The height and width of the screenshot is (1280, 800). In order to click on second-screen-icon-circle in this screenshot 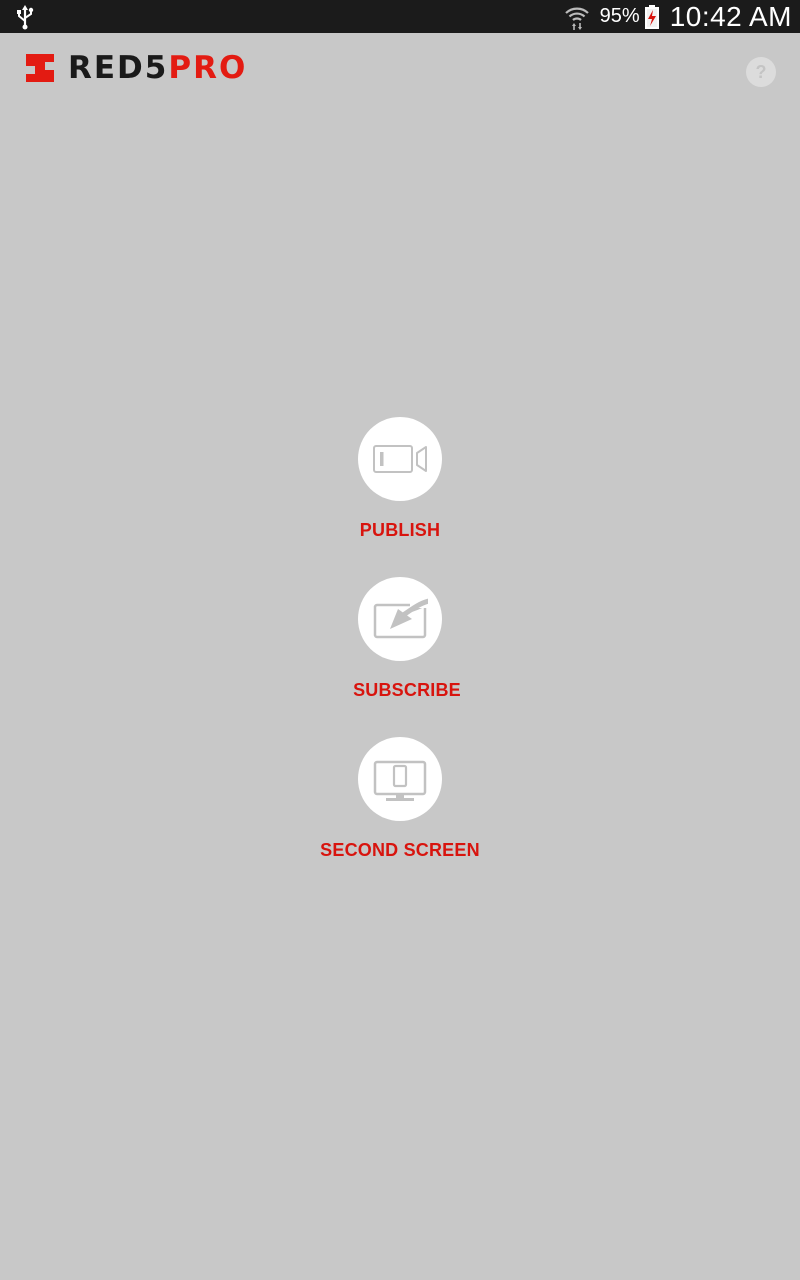, I will do `click(400, 779)`.